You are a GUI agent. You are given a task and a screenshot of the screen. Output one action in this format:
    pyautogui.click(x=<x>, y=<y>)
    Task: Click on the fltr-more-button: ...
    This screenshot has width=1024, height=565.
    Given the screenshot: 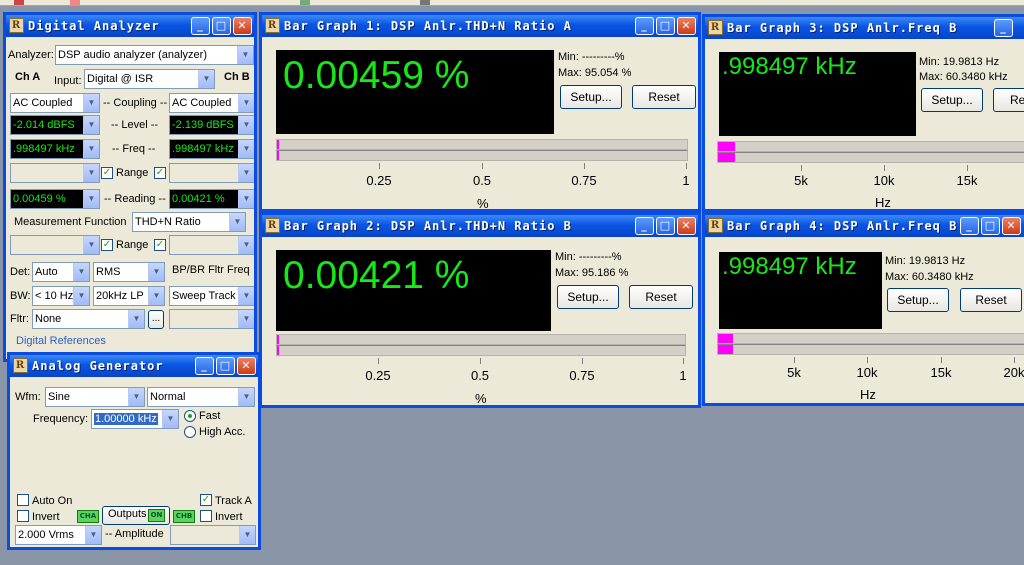 What is the action you would take?
    pyautogui.click(x=156, y=319)
    